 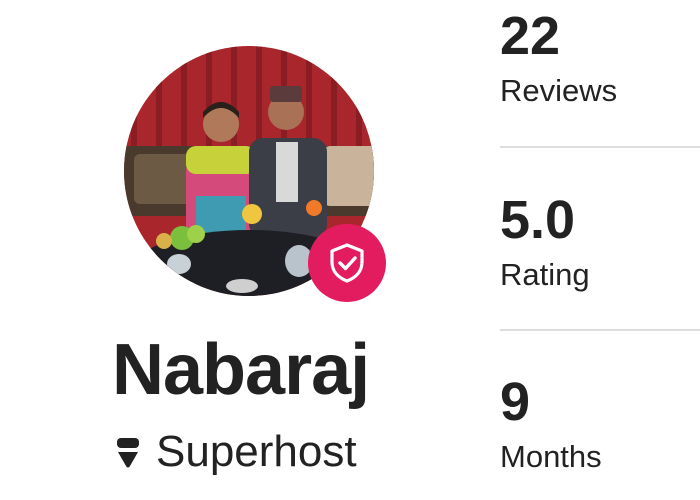 I want to click on stat-label: Rating, so click(x=545, y=274).